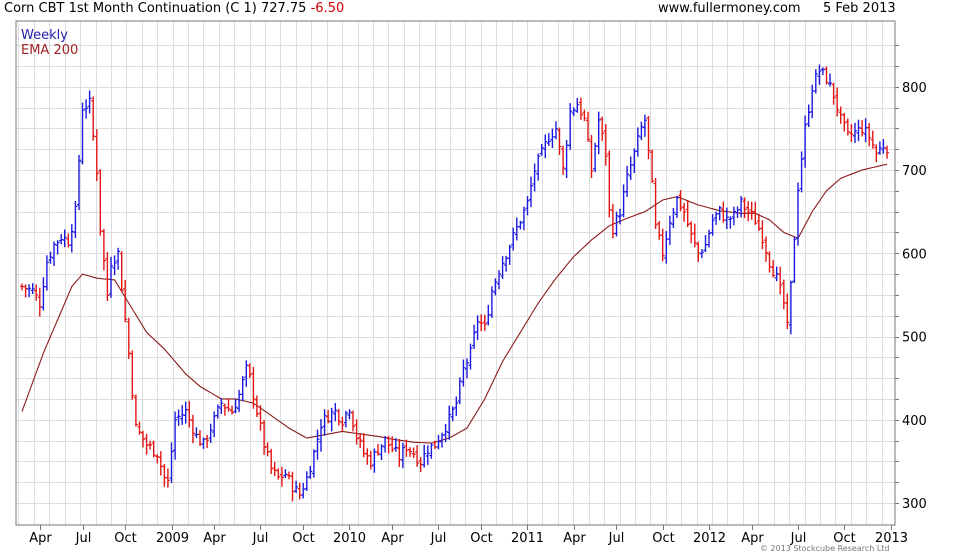  What do you see at coordinates (349, 538) in the screenshot?
I see `x-tick-label: 2010` at bounding box center [349, 538].